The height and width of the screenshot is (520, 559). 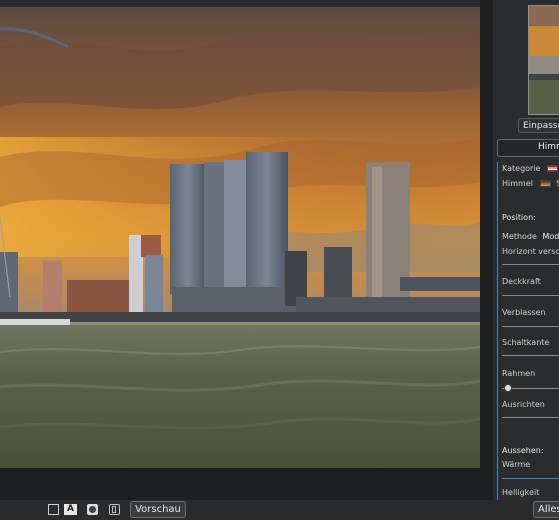 I want to click on sky-label: Himmel, so click(x=517, y=183).